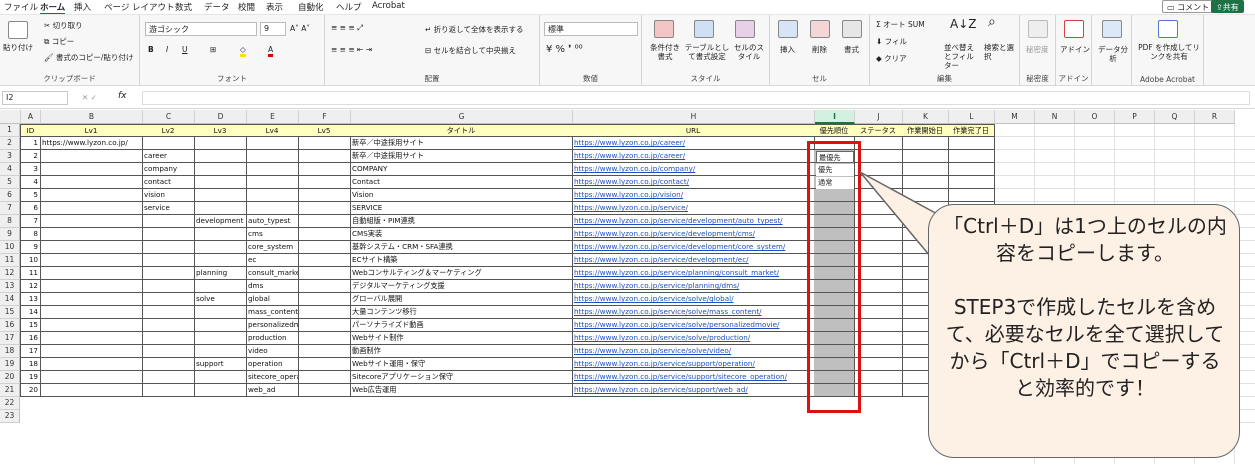 The image size is (1255, 465). What do you see at coordinates (30, 312) in the screenshot?
I see `table-cell: 14` at bounding box center [30, 312].